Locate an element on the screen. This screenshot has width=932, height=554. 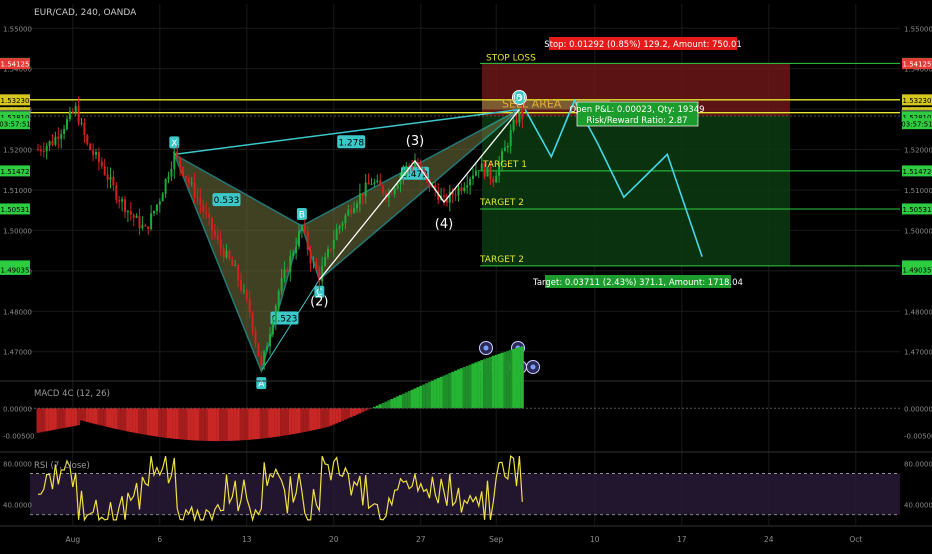
macd-tick-label: 0.00000 is located at coordinates (17, 409).